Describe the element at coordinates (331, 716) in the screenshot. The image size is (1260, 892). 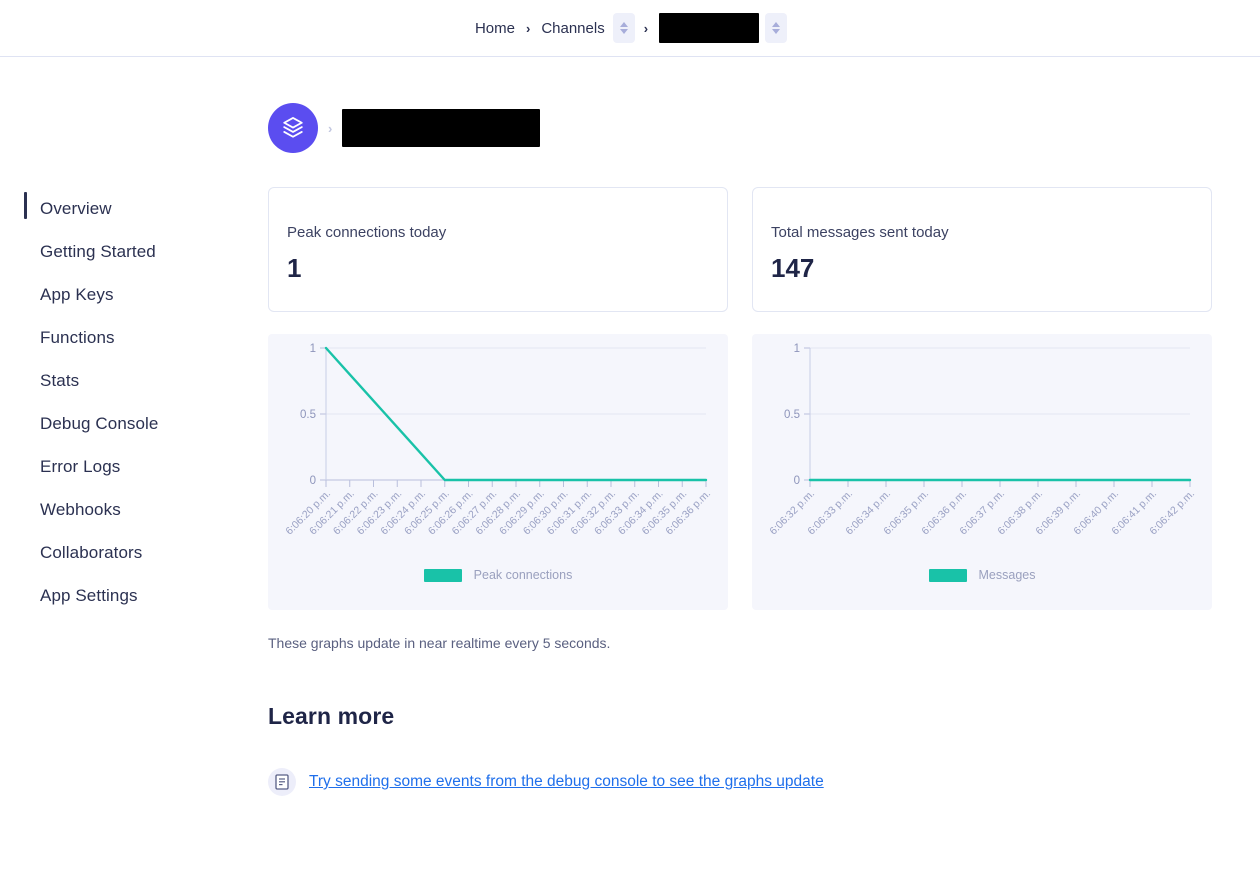
I see `learn-more-title: Learn more` at that location.